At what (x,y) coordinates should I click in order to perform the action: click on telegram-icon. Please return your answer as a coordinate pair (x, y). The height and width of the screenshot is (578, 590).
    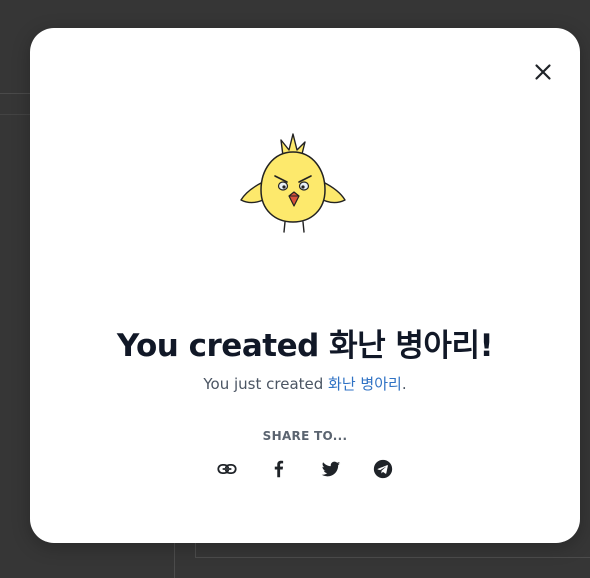
    Looking at the image, I should click on (383, 469).